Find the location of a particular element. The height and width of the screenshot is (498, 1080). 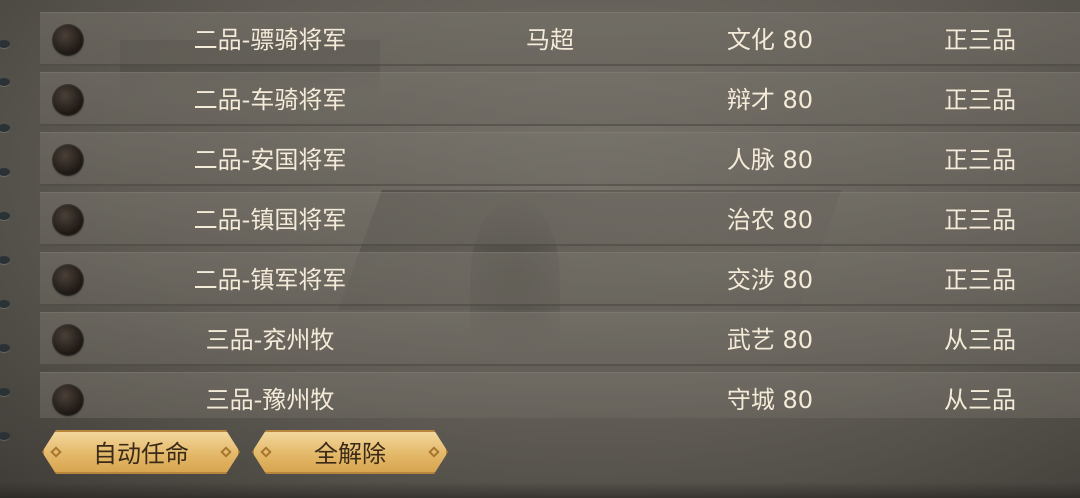

attribute-requirement: 人脉 80 is located at coordinates (770, 160).